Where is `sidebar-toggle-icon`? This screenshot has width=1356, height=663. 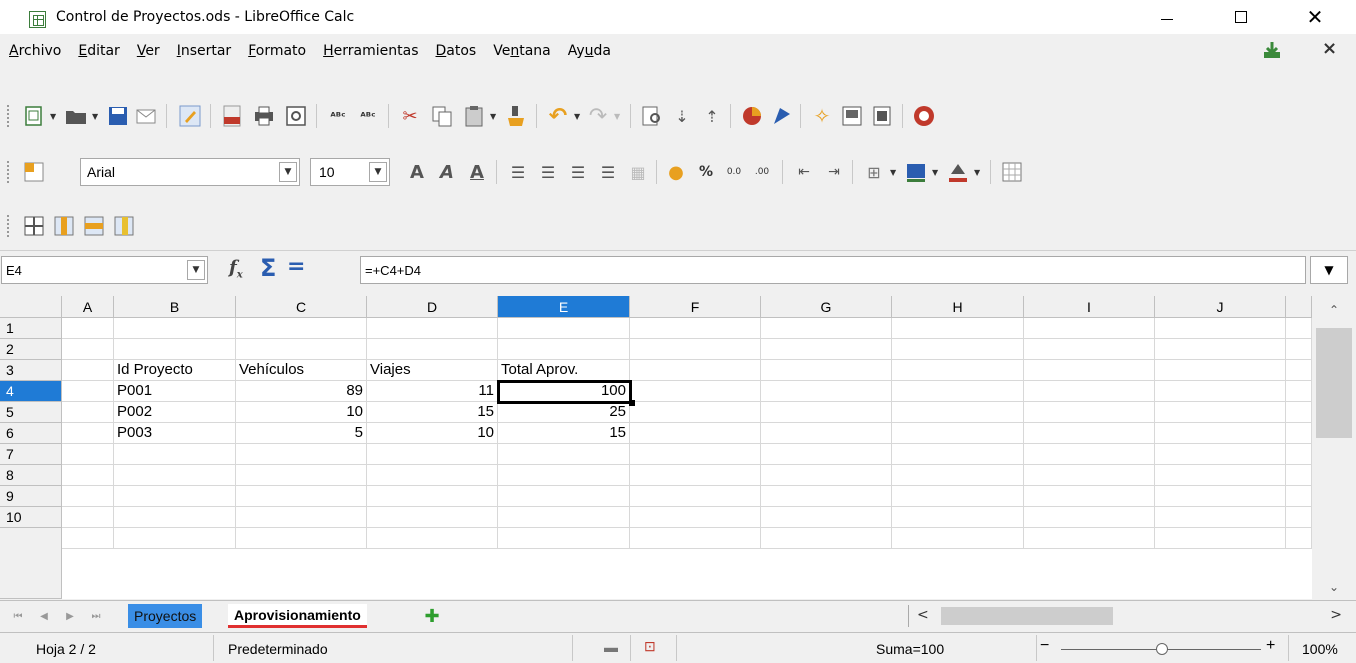 sidebar-toggle-icon is located at coordinates (34, 172).